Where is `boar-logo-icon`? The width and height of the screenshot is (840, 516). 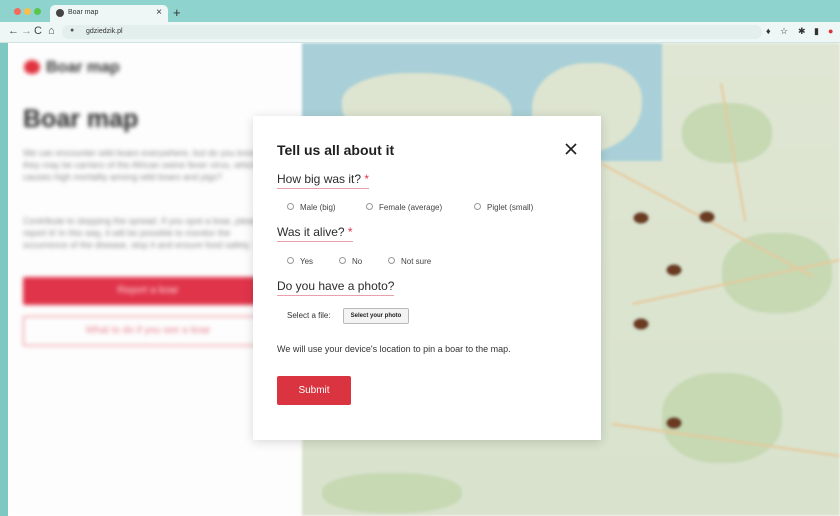 boar-logo-icon is located at coordinates (32, 67).